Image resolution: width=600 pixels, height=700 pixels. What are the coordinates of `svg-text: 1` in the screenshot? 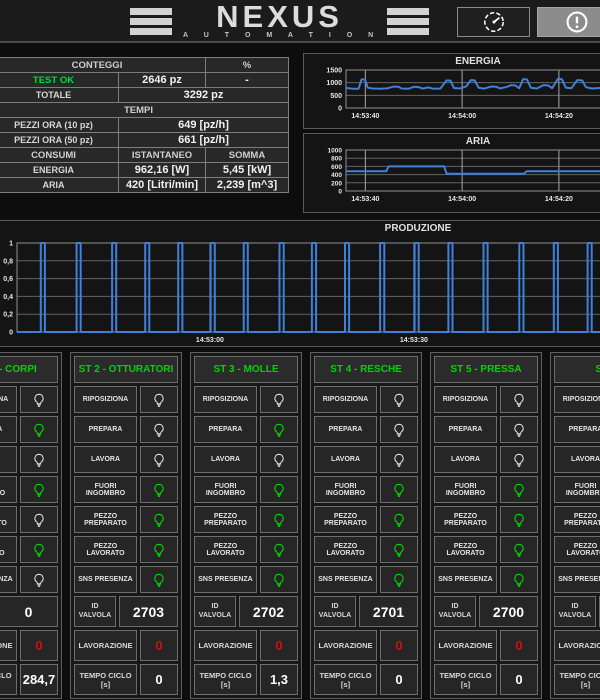 It's located at (11, 244).